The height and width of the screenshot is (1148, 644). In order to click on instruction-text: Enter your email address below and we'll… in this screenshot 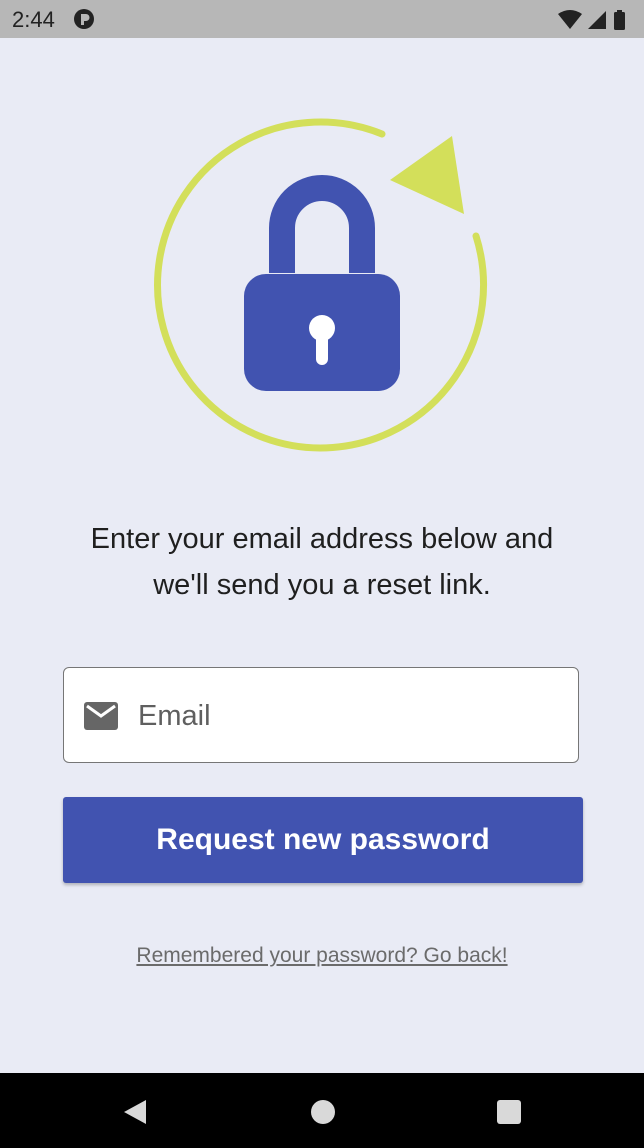, I will do `click(322, 562)`.